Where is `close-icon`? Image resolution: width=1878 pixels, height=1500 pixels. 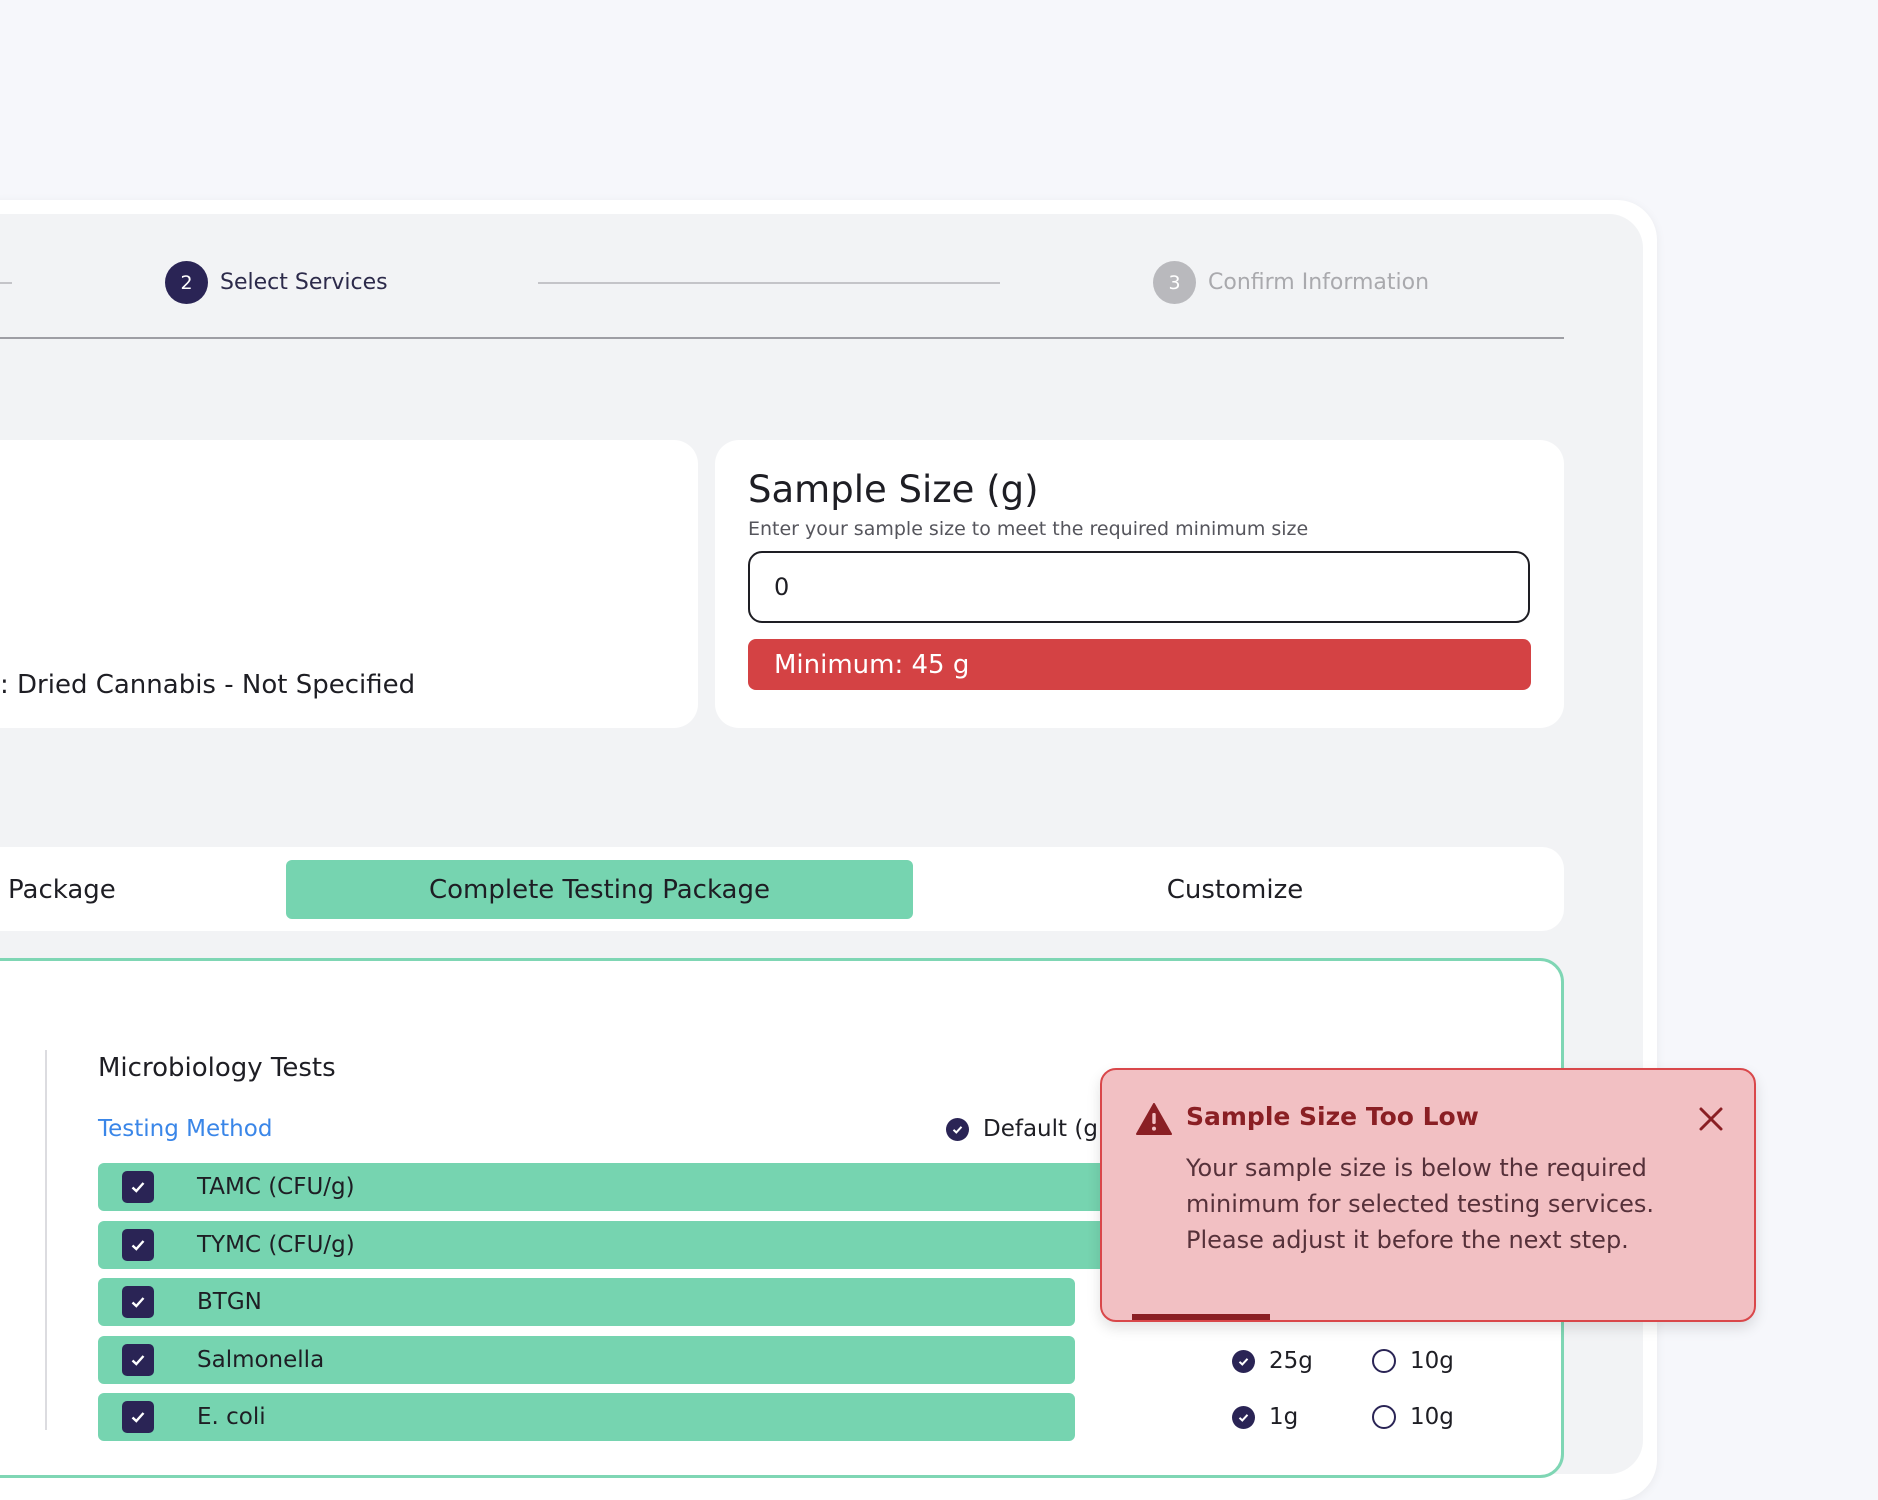 close-icon is located at coordinates (1711, 1119).